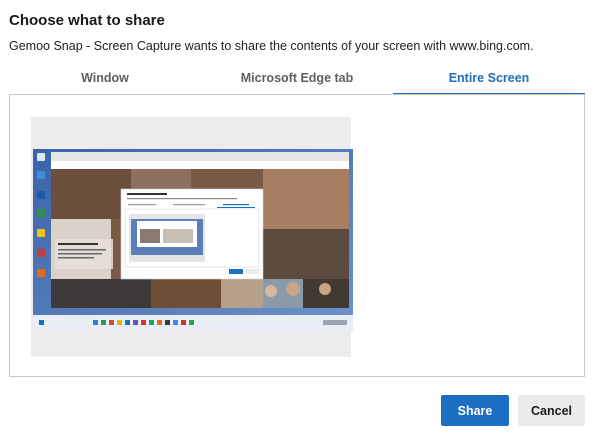 This screenshot has width=598, height=435. Describe the element at coordinates (489, 80) in the screenshot. I see `tab-entire-screen: Entire Screen` at that location.